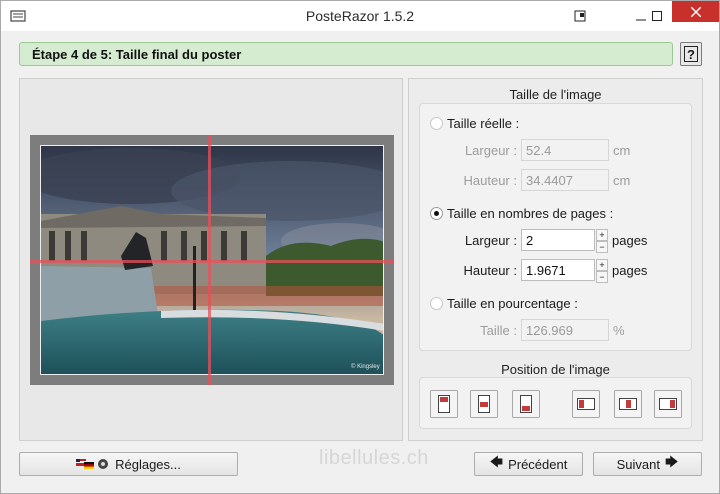 The image size is (720, 494). Describe the element at coordinates (538, 464) in the screenshot. I see `previous-label: Précédent` at that location.